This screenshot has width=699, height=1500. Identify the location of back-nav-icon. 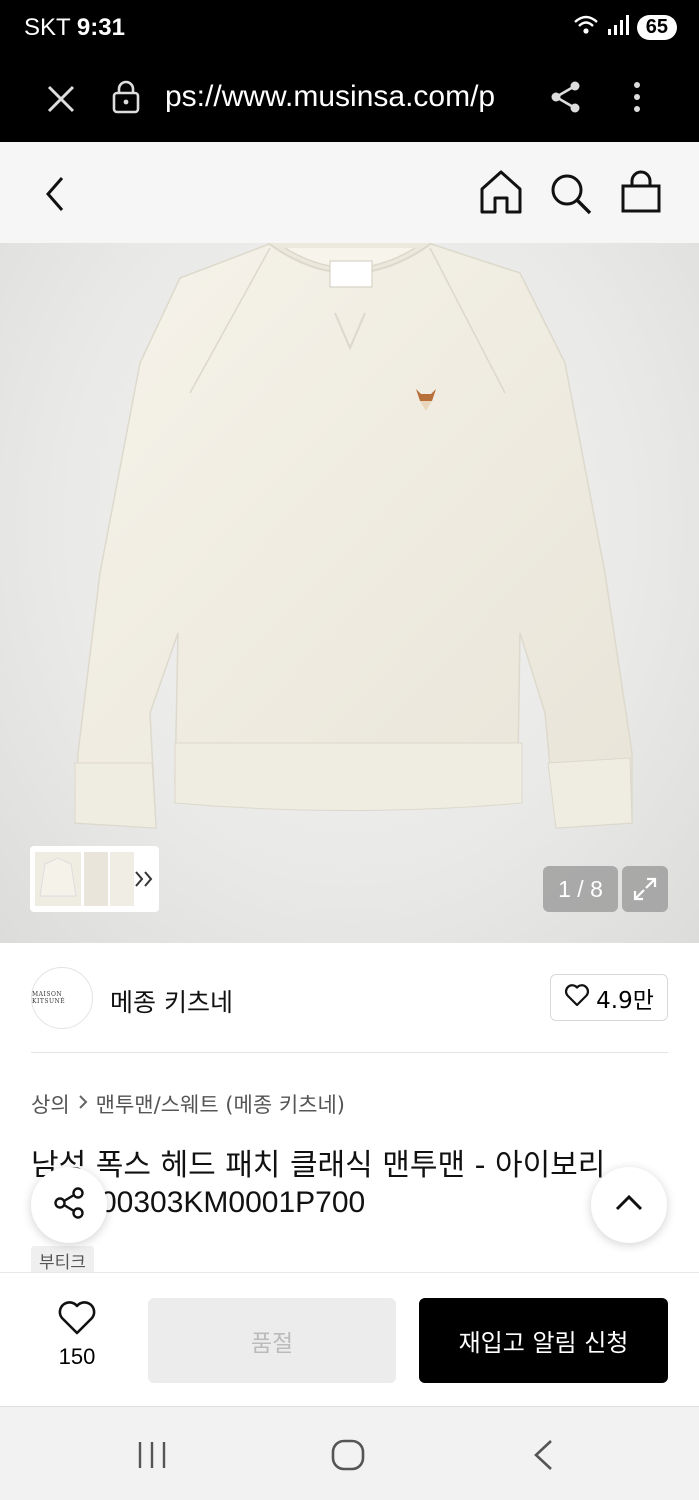
(543, 1457).